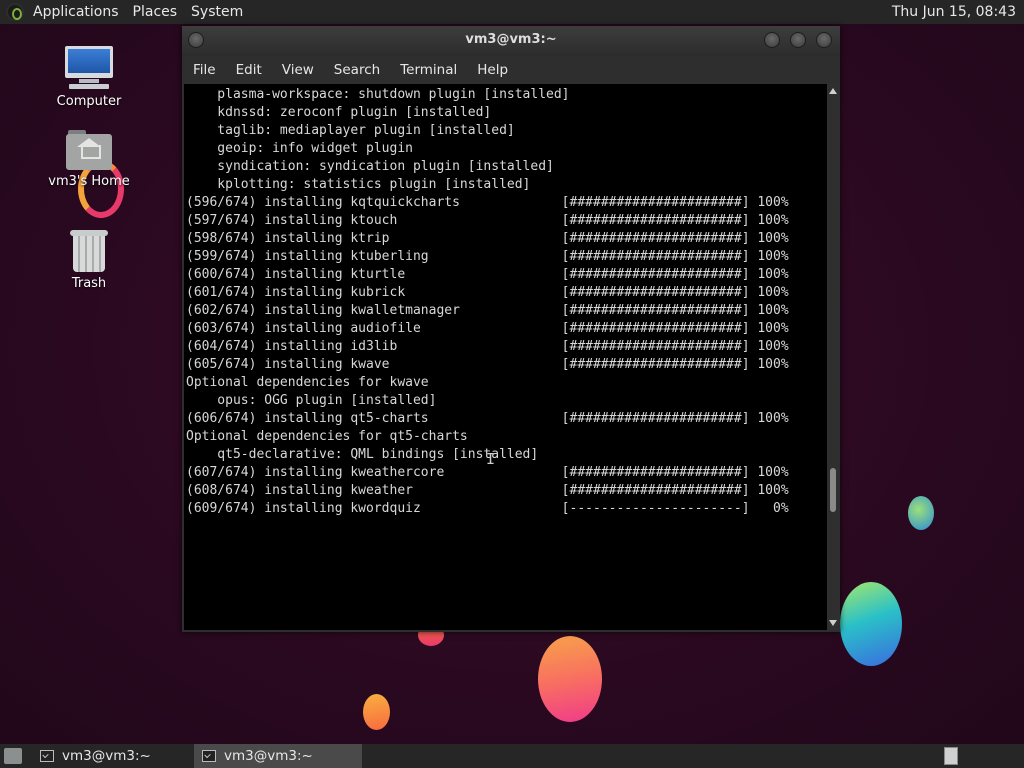  Describe the element at coordinates (89, 283) in the screenshot. I see `desktop-icon-label: Trash` at that location.